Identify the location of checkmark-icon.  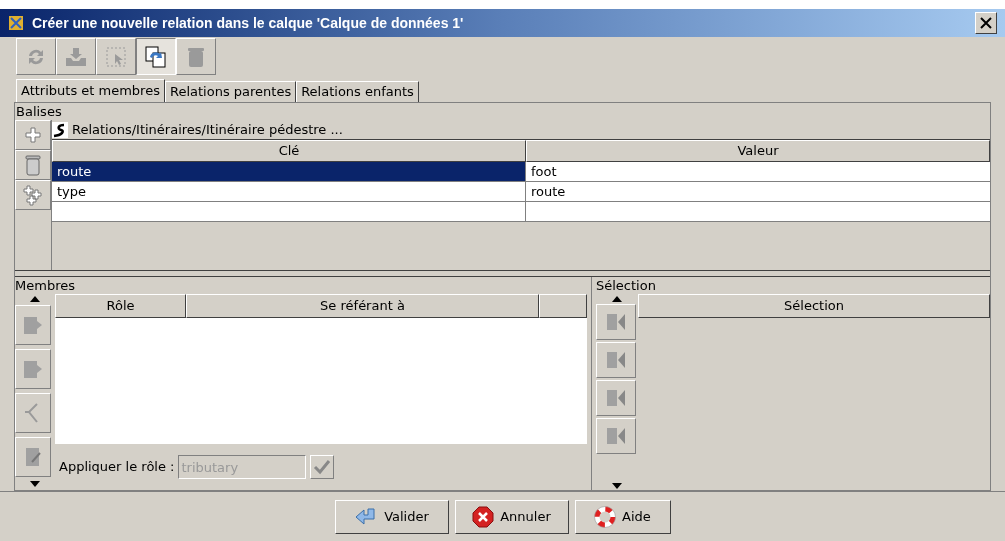
(322, 467).